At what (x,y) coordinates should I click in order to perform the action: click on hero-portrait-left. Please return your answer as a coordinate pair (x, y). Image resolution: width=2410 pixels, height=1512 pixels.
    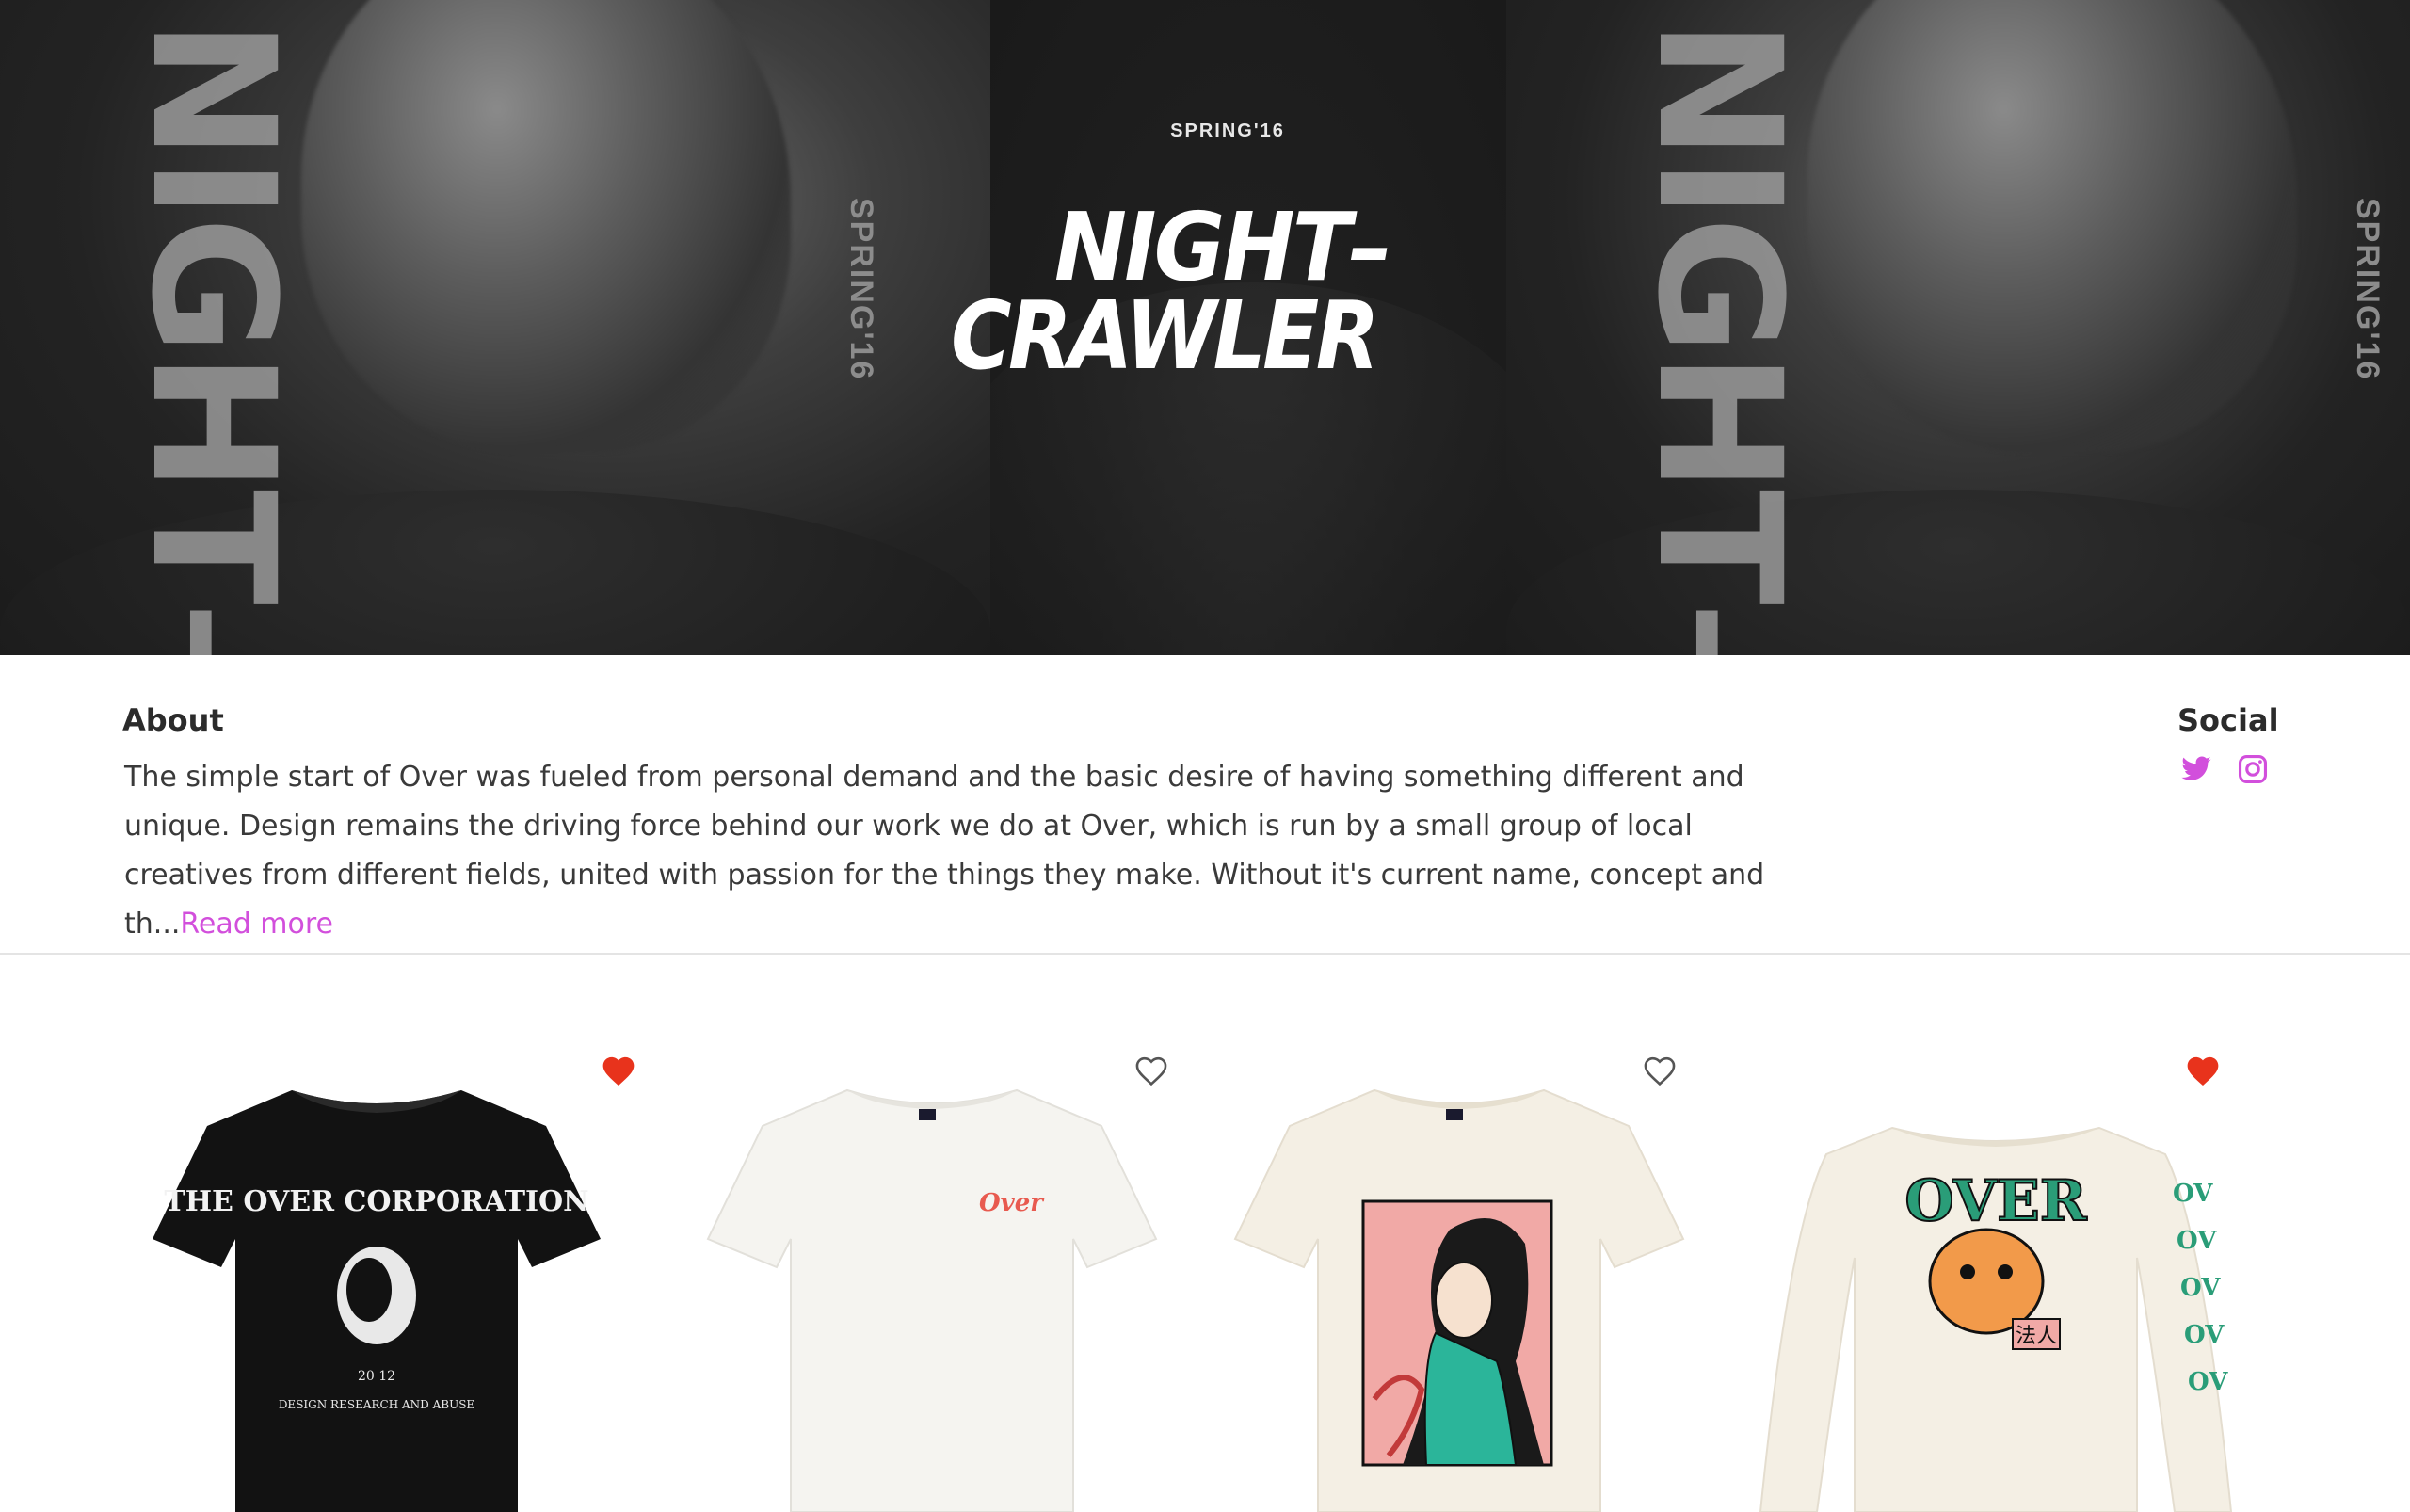
    Looking at the image, I should click on (546, 226).